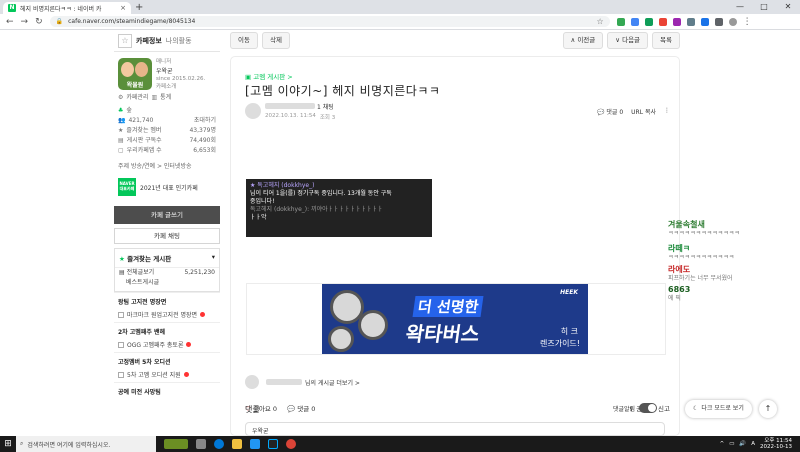 The height and width of the screenshot is (452, 800). I want to click on reload-icon: ↻, so click(39, 22).